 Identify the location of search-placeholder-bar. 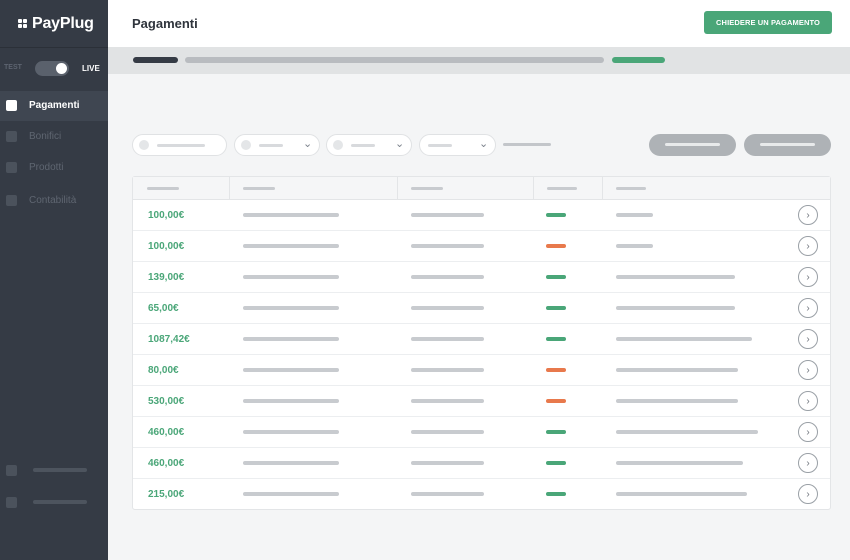
(181, 145).